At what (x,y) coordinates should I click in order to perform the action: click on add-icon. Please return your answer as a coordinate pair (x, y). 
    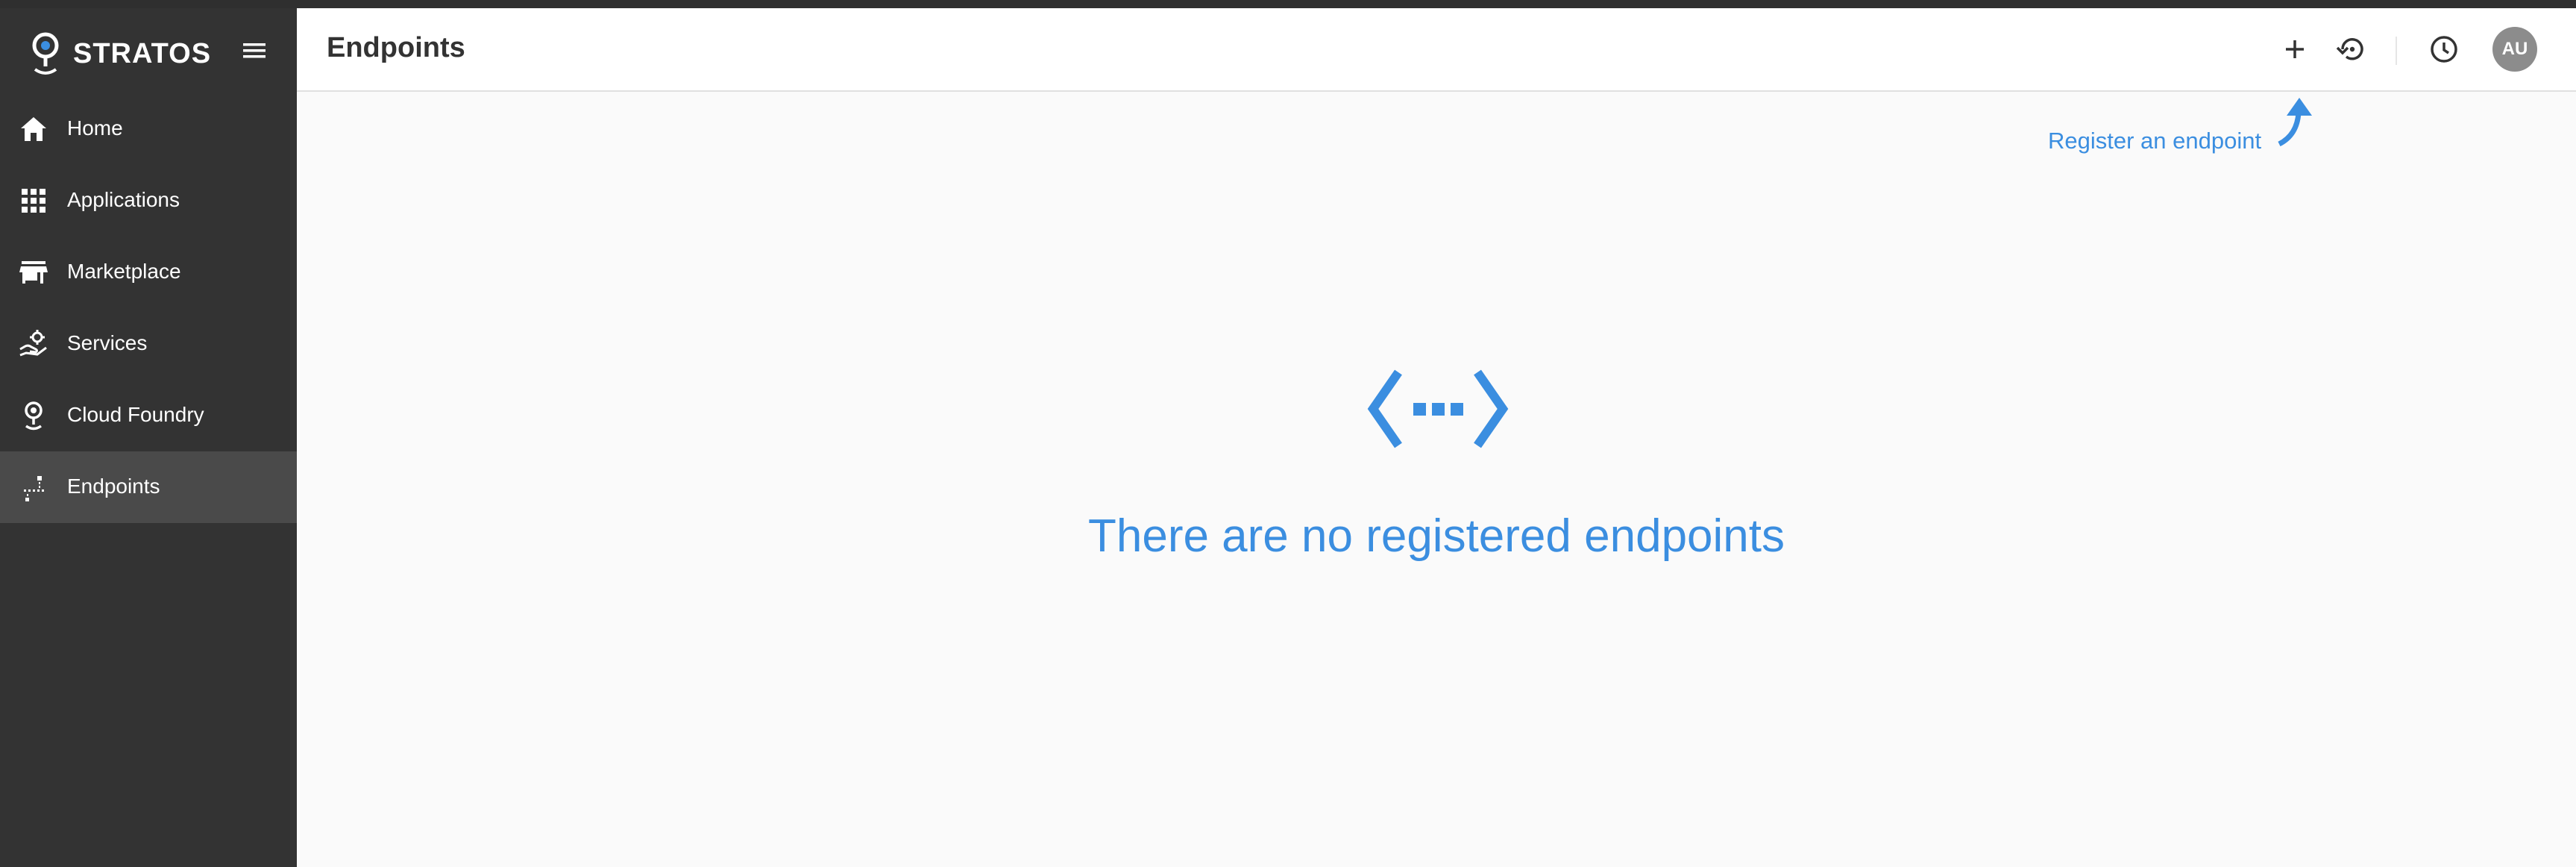
    Looking at the image, I should click on (2294, 49).